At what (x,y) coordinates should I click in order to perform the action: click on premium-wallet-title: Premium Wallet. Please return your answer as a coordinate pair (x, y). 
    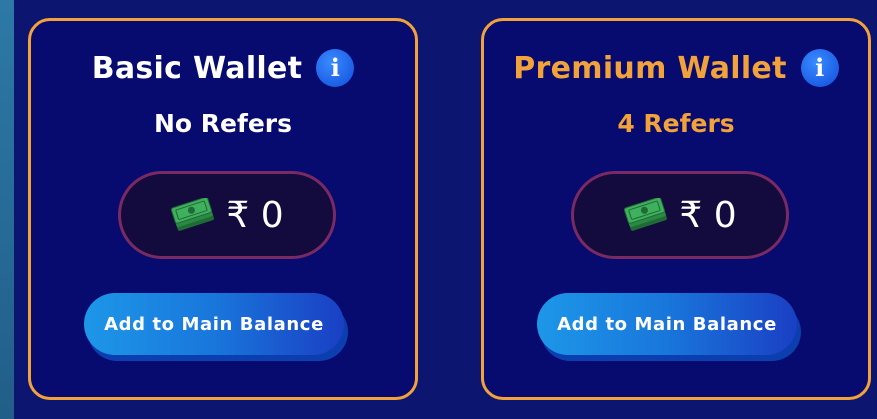
    Looking at the image, I should click on (650, 68).